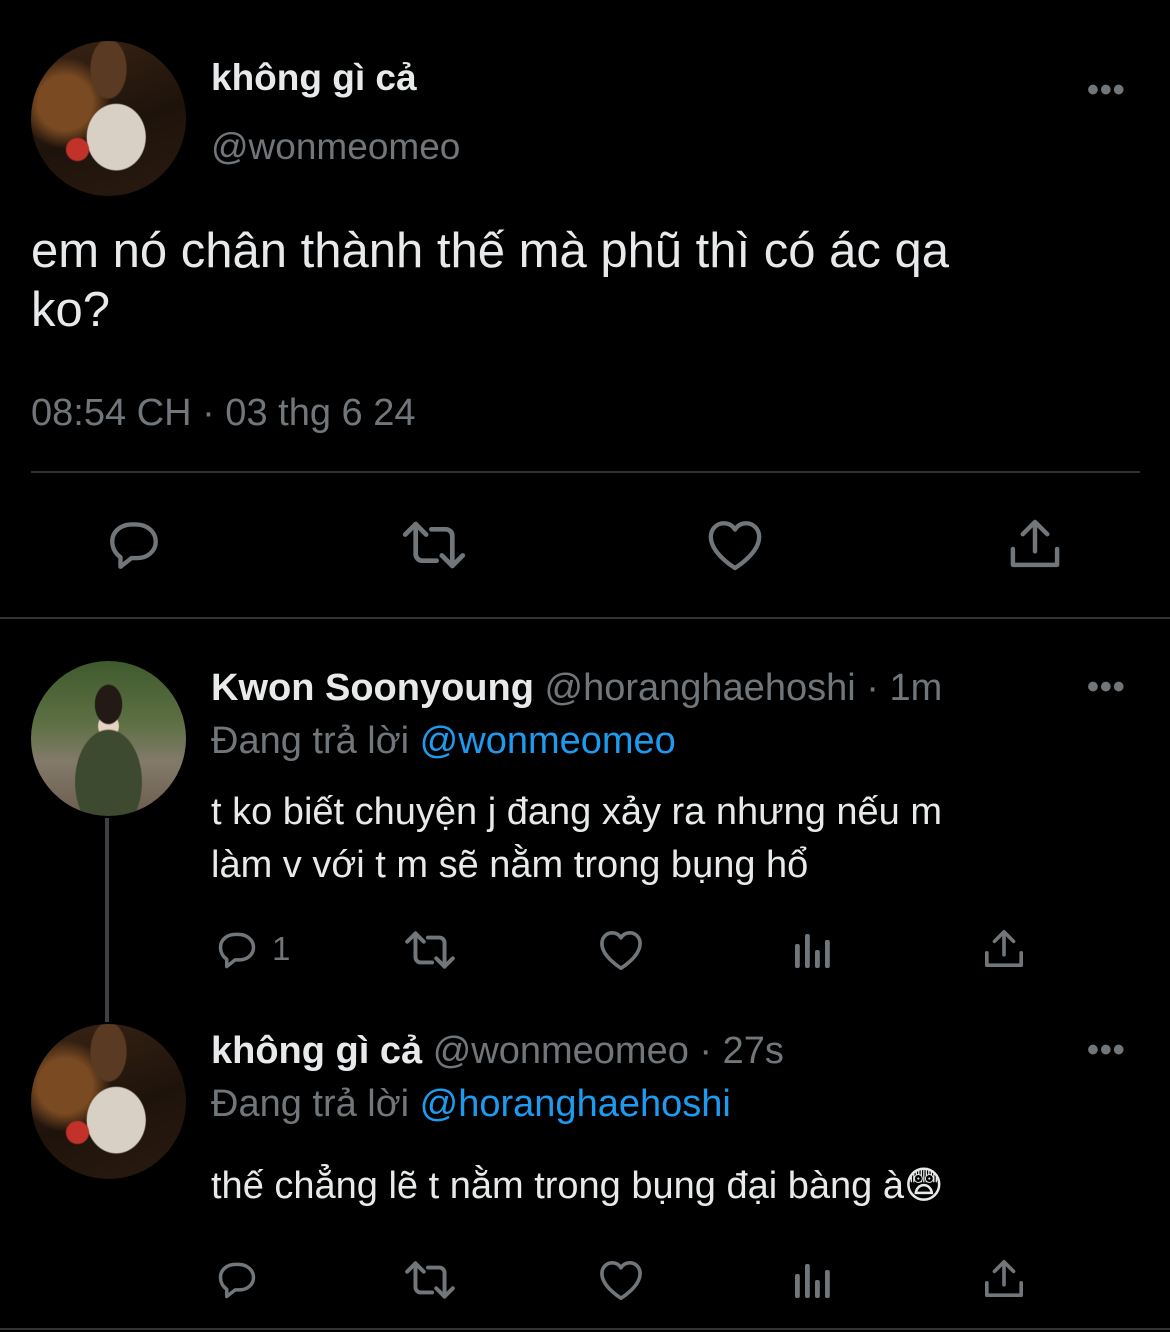 Image resolution: width=1170 pixels, height=1332 pixels. What do you see at coordinates (585, 1329) in the screenshot?
I see `bottom-divider` at bounding box center [585, 1329].